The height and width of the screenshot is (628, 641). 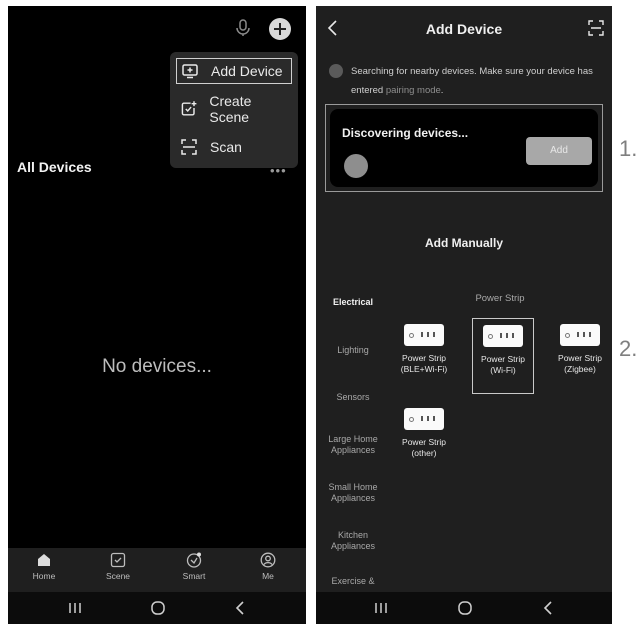 I want to click on device-power-strip-other: Power Strip (other), so click(x=424, y=433).